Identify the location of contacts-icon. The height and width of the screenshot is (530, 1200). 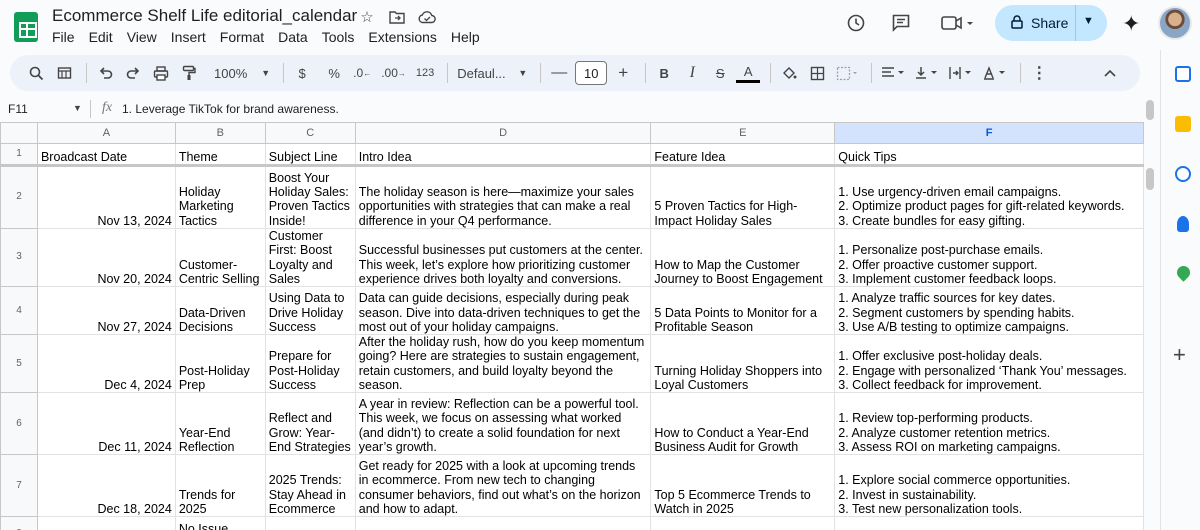
(1183, 224).